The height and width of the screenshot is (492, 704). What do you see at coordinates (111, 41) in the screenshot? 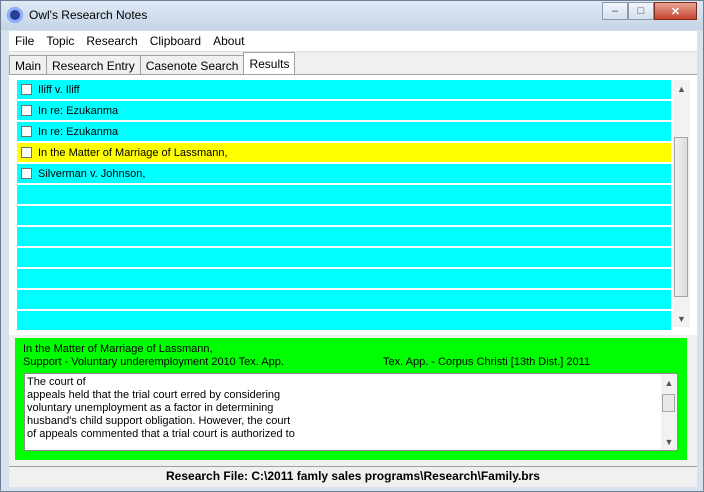
I see `menu-research: Research` at bounding box center [111, 41].